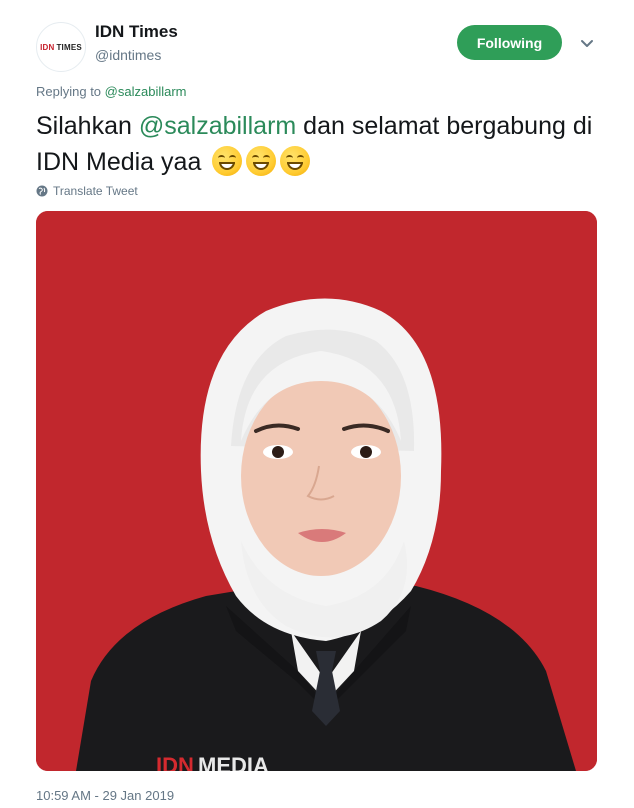  Describe the element at coordinates (105, 795) in the screenshot. I see `timestamp: 10:59 AM - 29 Jan 2019` at that location.